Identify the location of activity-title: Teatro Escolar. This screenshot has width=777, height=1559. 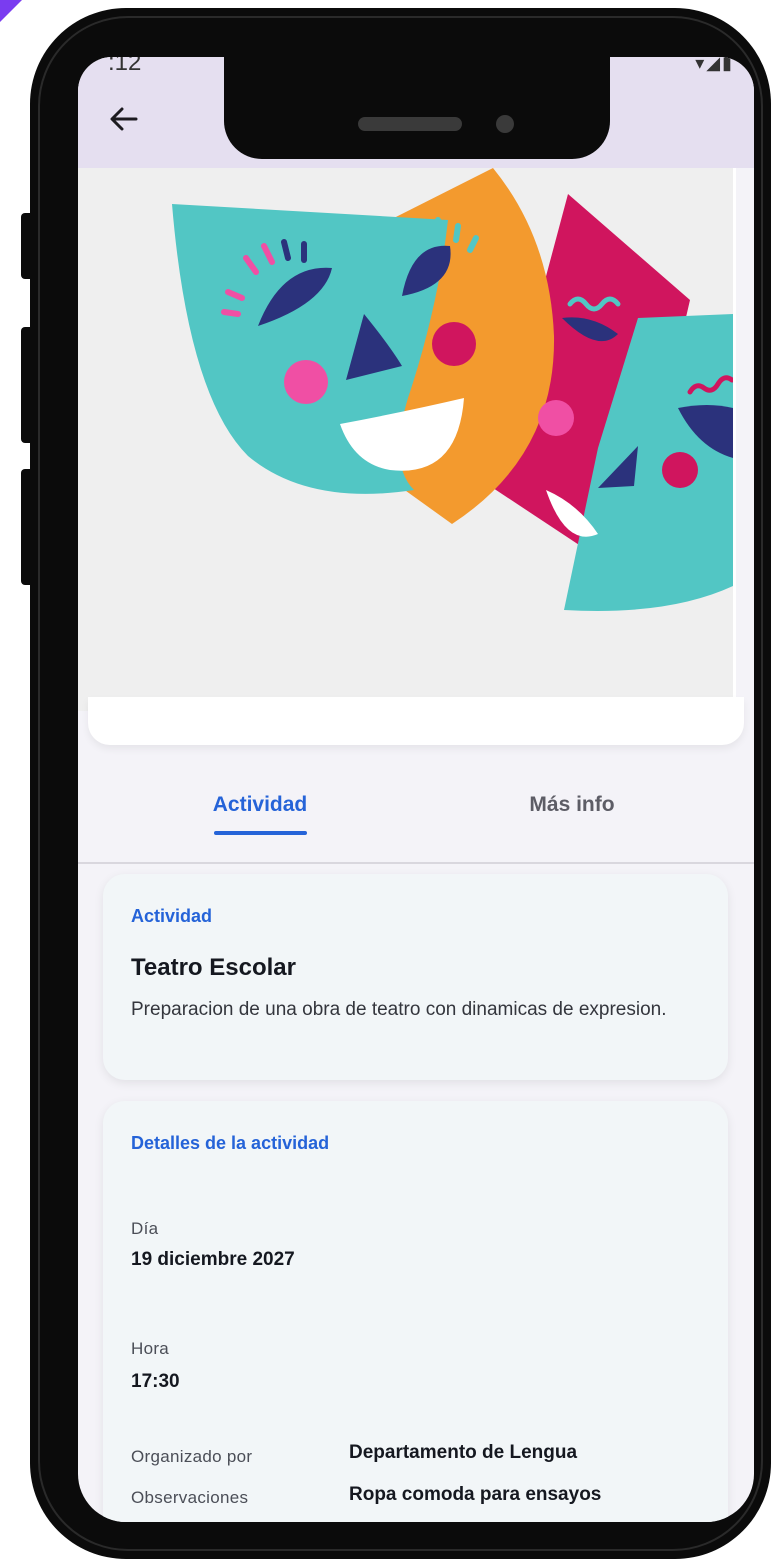
(213, 967).